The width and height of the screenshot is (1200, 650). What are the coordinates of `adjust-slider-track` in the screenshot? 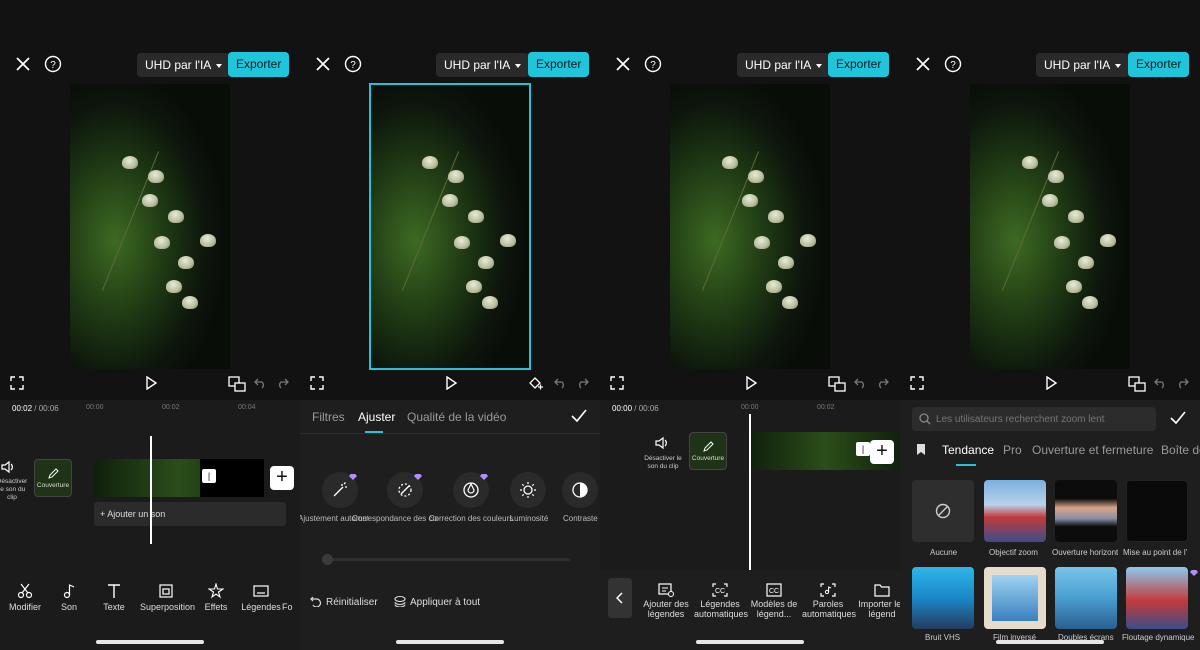 It's located at (448, 559).